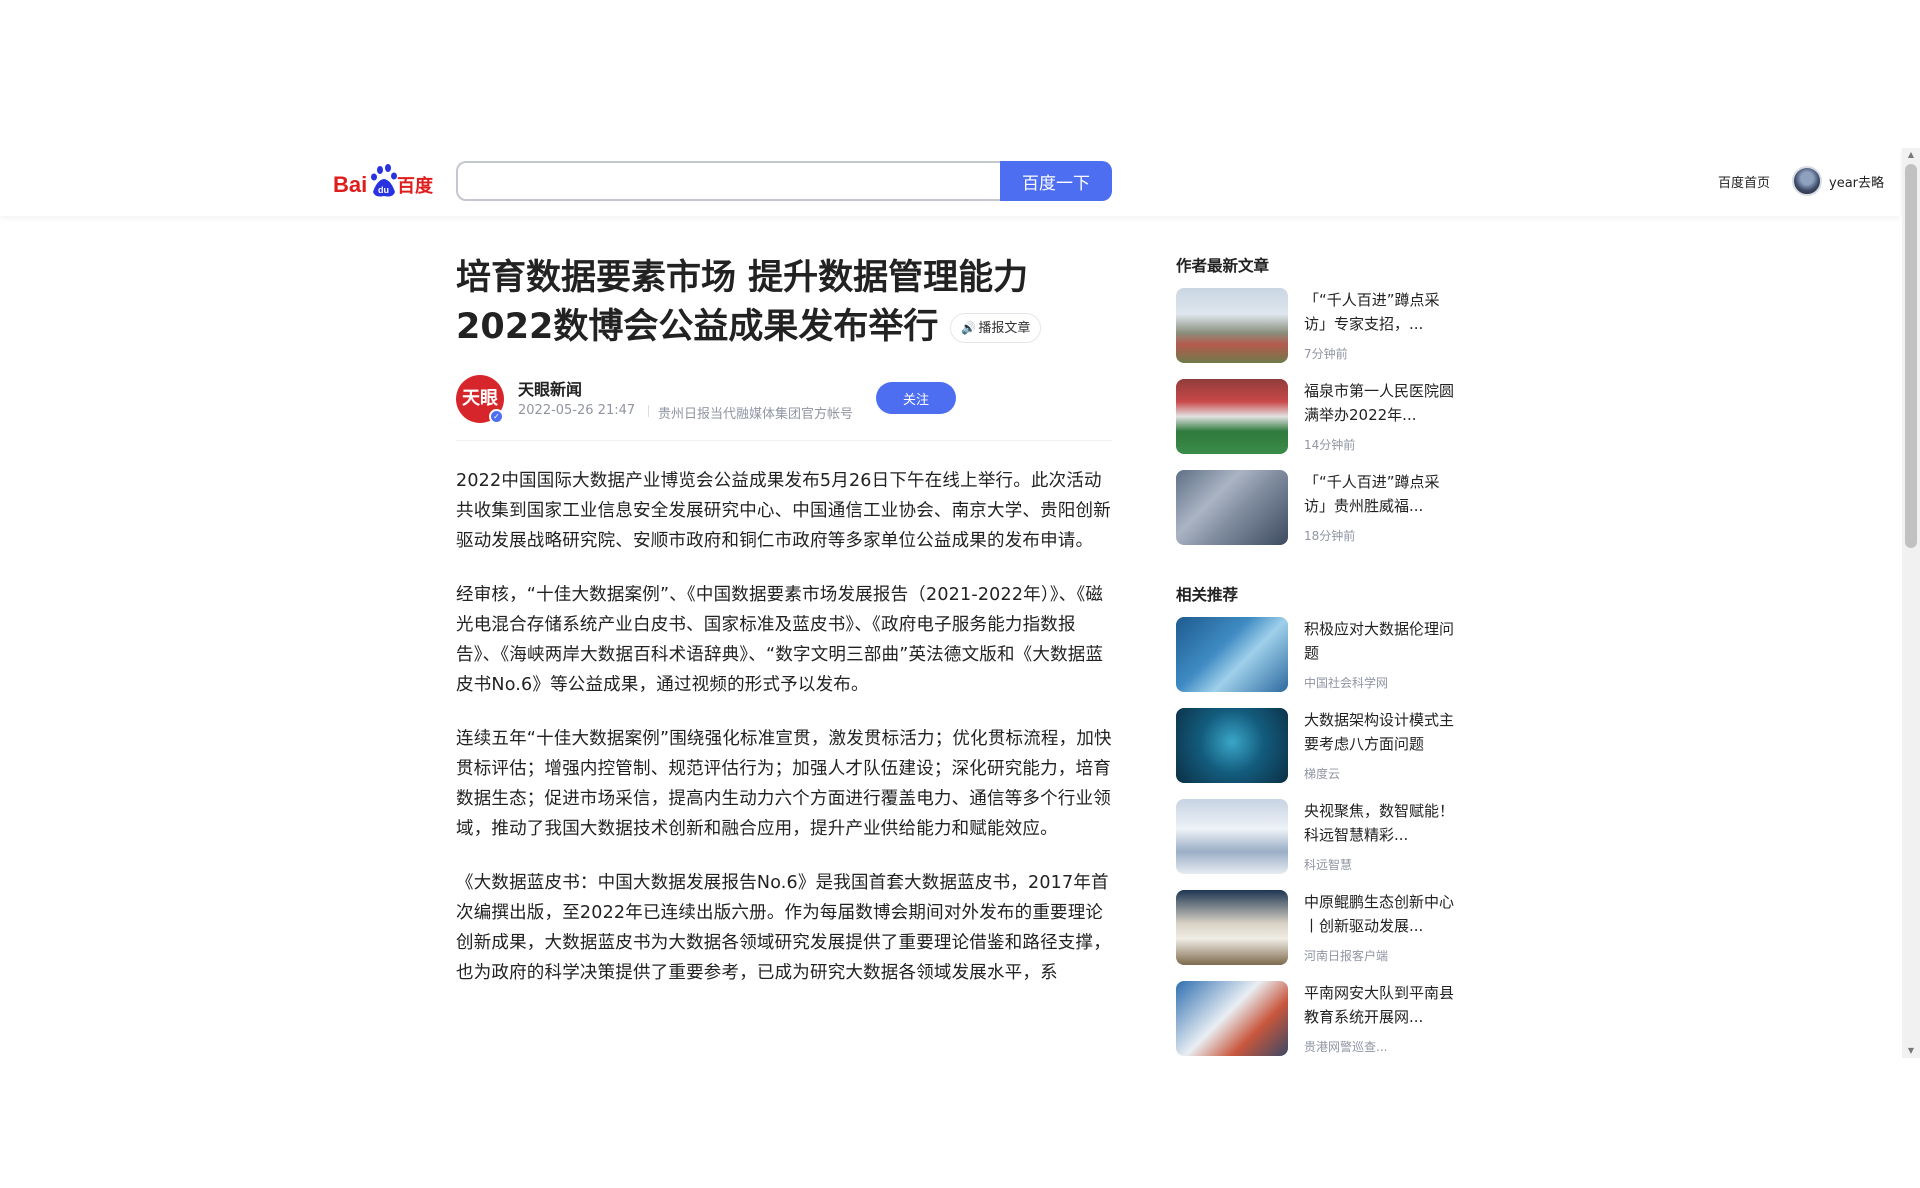 This screenshot has height=1188, width=1920. Describe the element at coordinates (697, 327) in the screenshot. I see `article-title-line-2-text: 2022数博会公益成果发布举行` at that location.